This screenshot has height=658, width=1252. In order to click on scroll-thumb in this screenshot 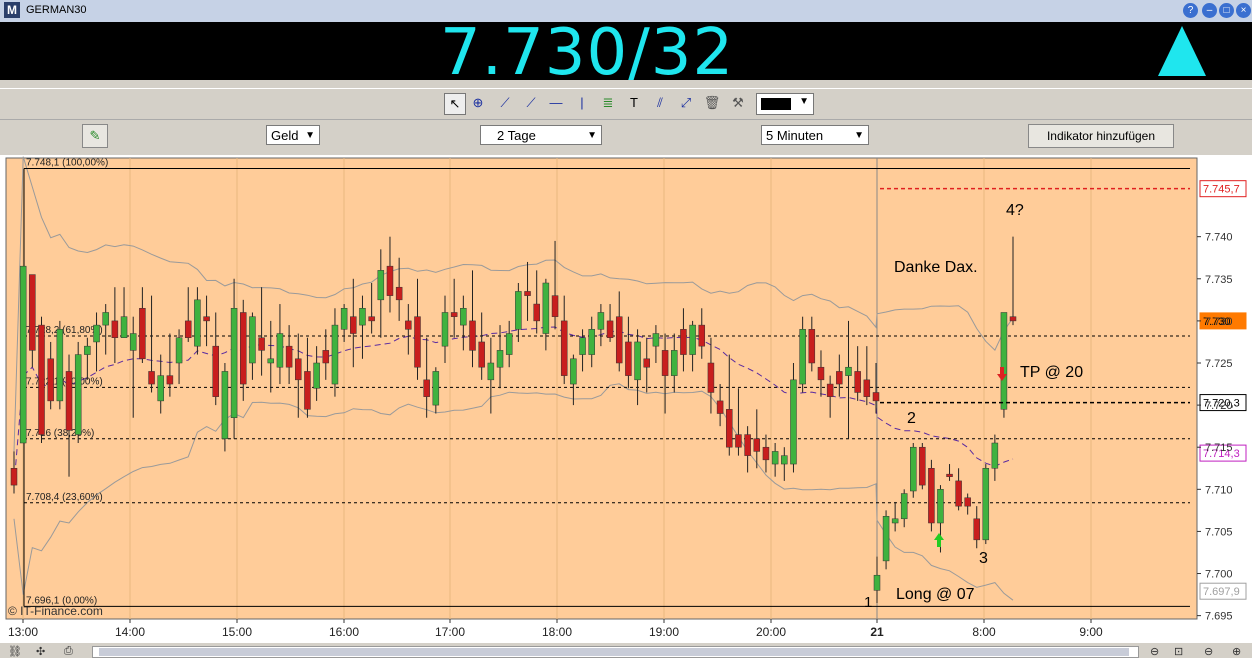, I will do `click(614, 652)`.